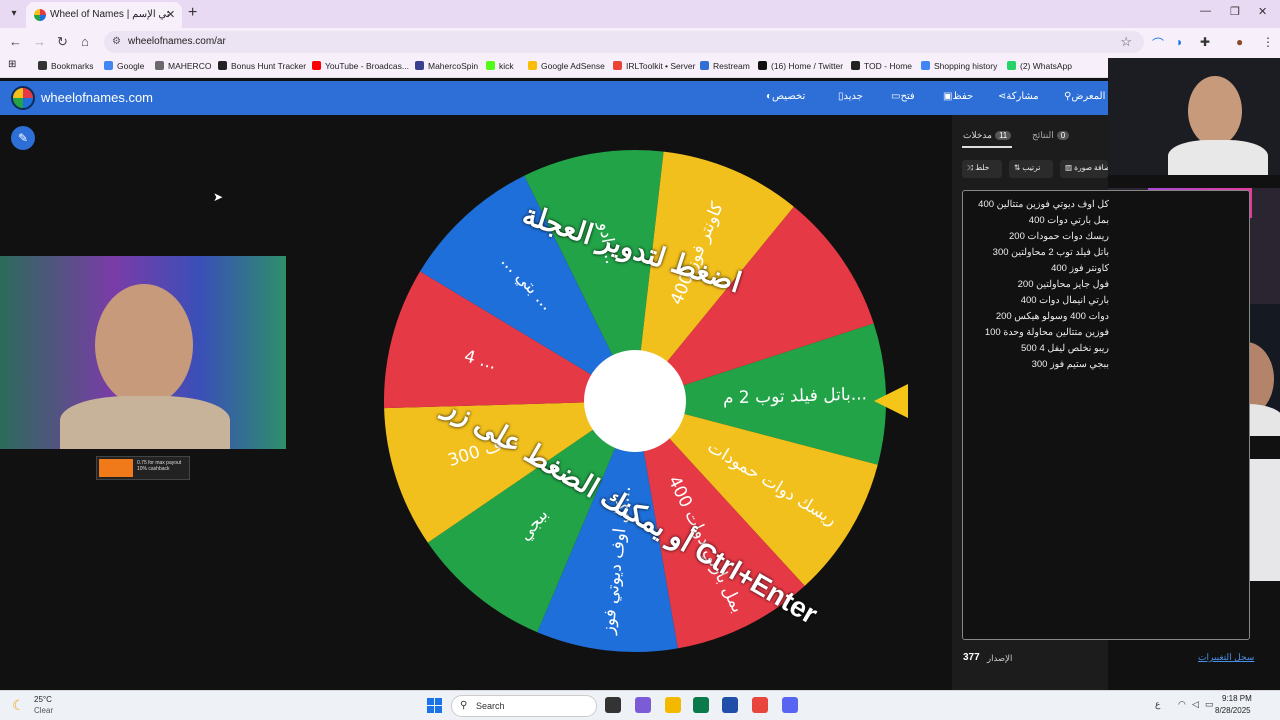 This screenshot has width=1280, height=720. What do you see at coordinates (654, 66) in the screenshot?
I see `bookmark-item: IRLToolkit • Server` at bounding box center [654, 66].